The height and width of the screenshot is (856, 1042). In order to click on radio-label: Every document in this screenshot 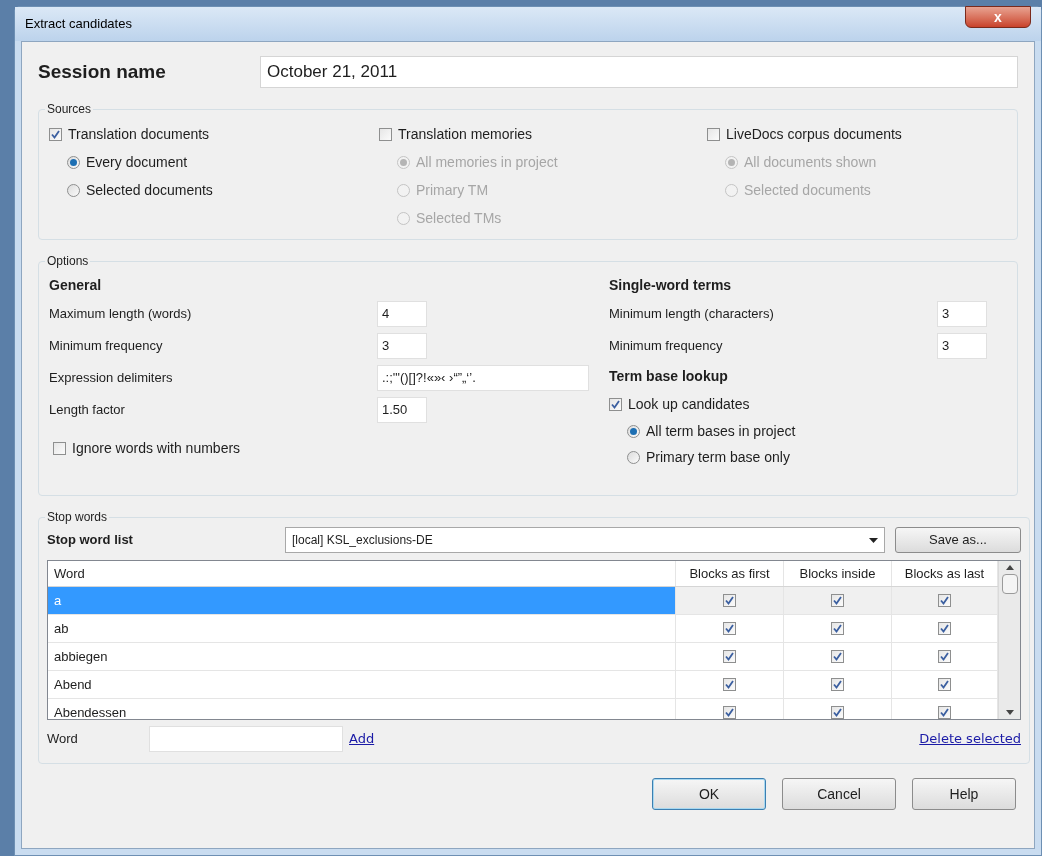, I will do `click(137, 162)`.